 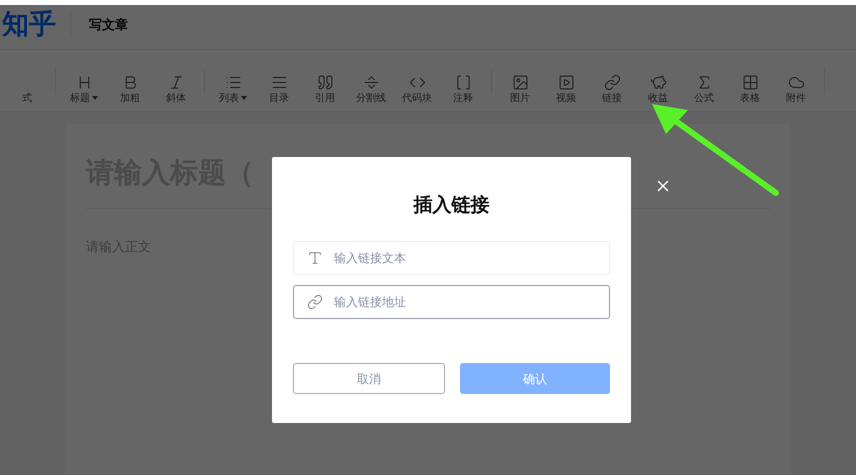 I want to click on toolbar-button: 列表, so click(x=233, y=81).